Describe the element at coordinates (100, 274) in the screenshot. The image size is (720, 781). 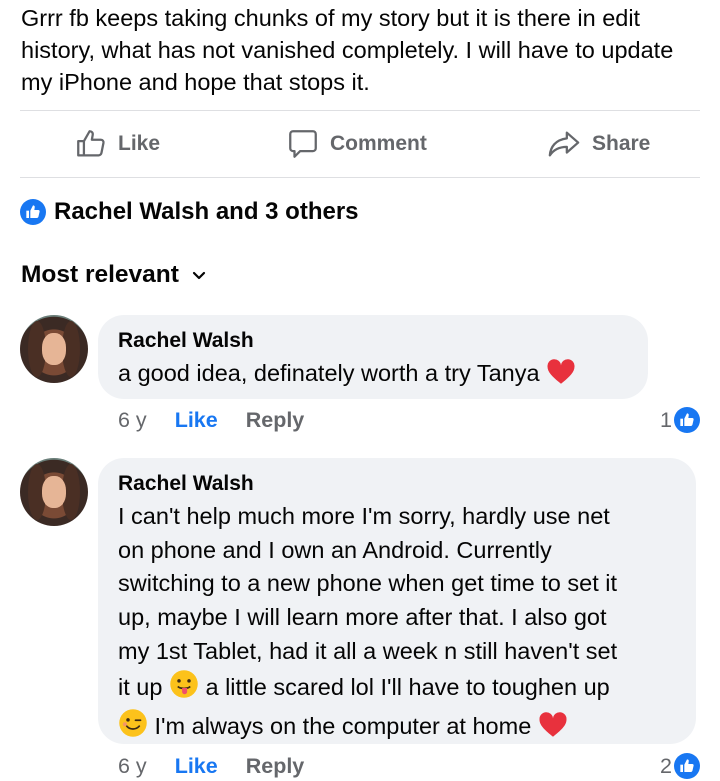
I see `sort-label: Most relevant` at that location.